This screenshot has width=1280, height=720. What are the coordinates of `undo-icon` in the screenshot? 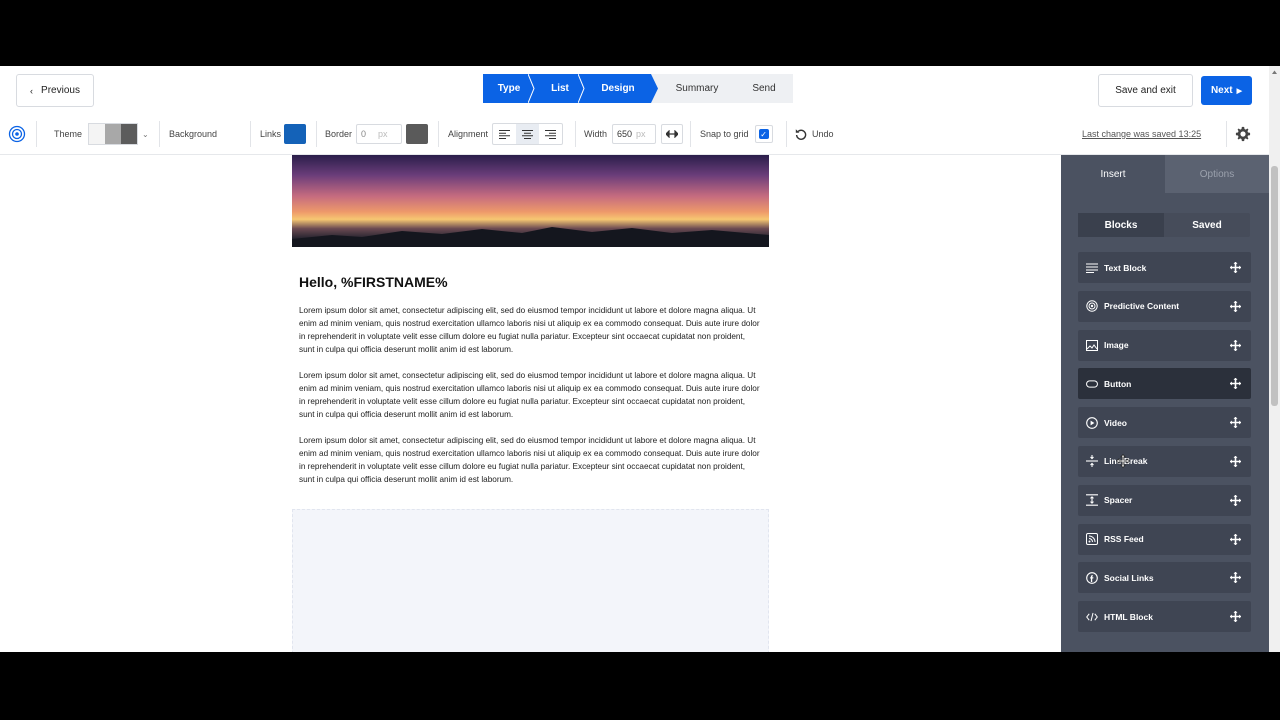 It's located at (801, 134).